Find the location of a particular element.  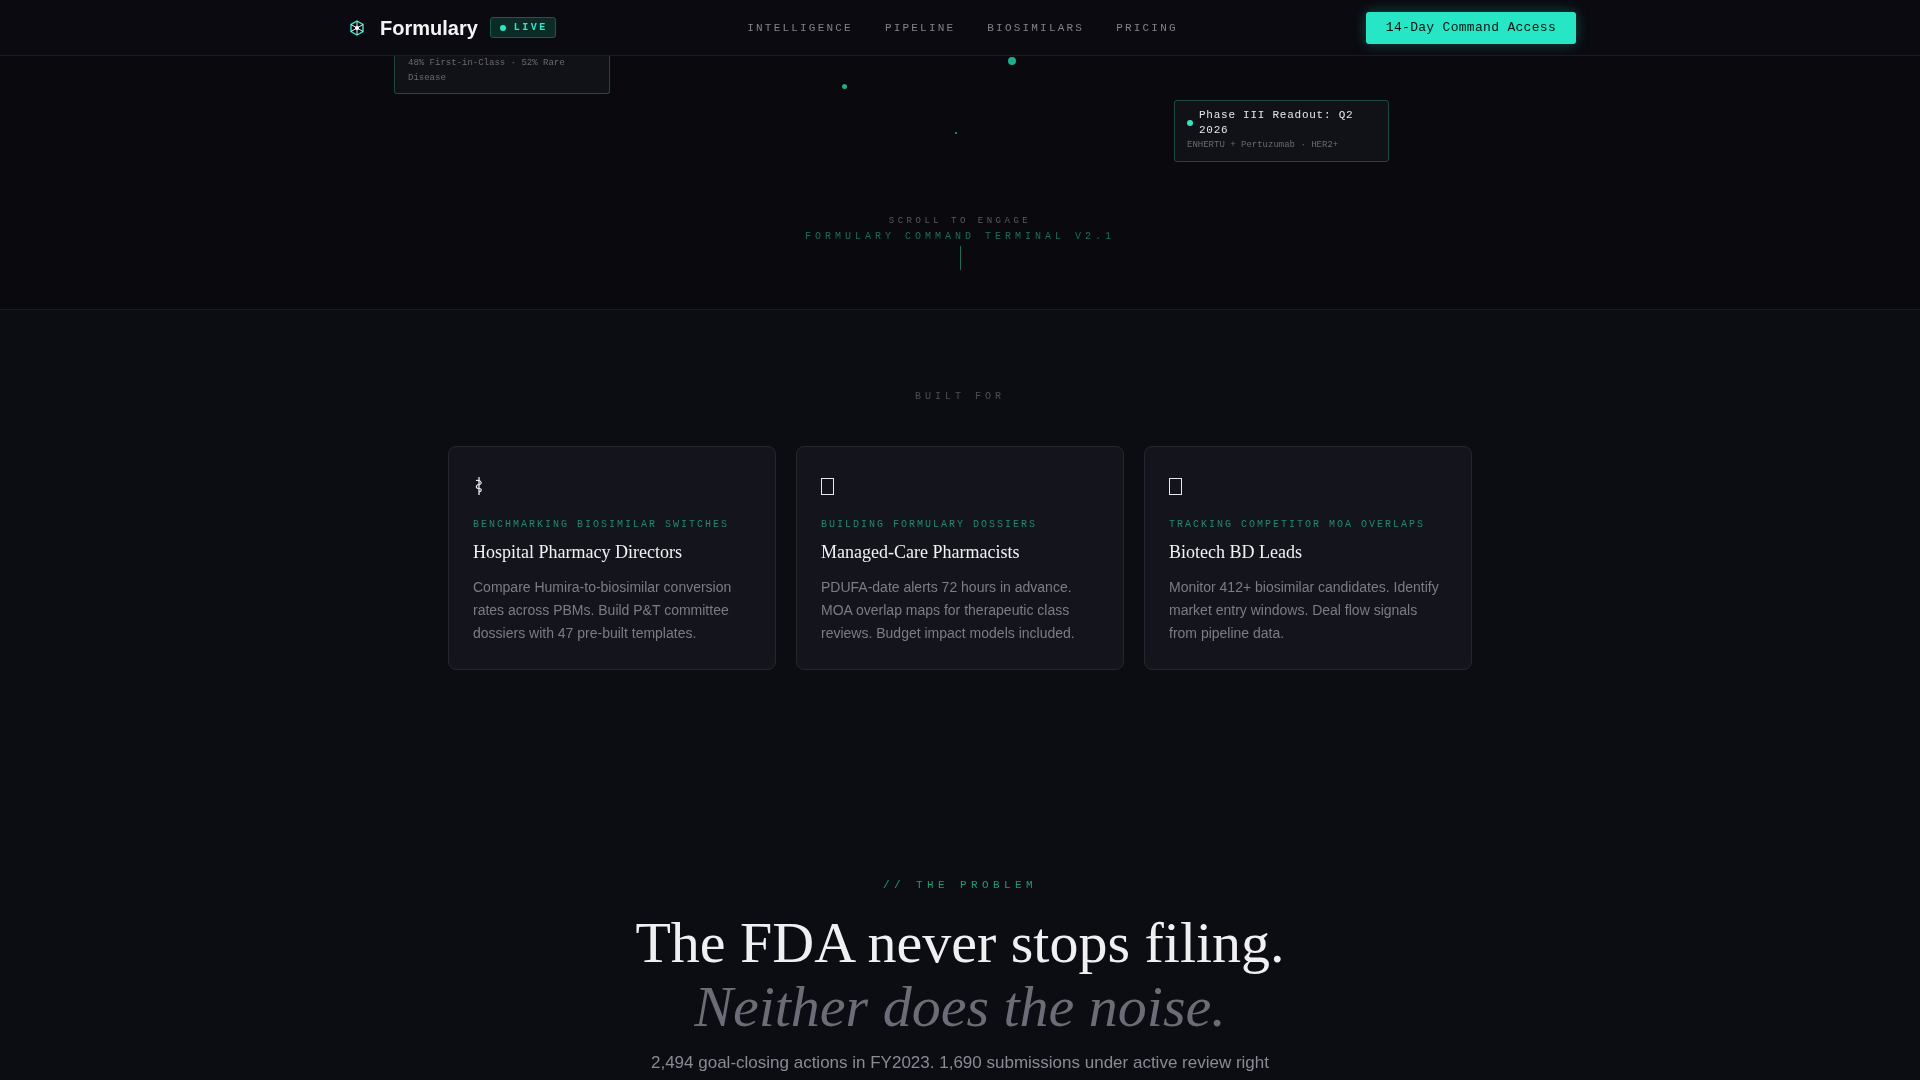

section-body: 2,494 goal-closing actions in FY2023. 1,690 submissions under active review right is located at coordinates (960, 1063).